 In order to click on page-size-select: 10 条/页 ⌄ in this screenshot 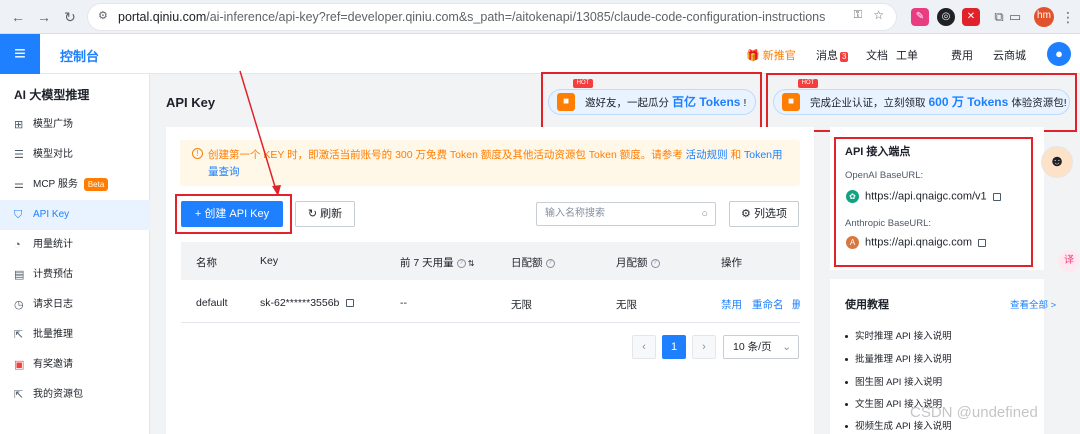, I will do `click(761, 347)`.